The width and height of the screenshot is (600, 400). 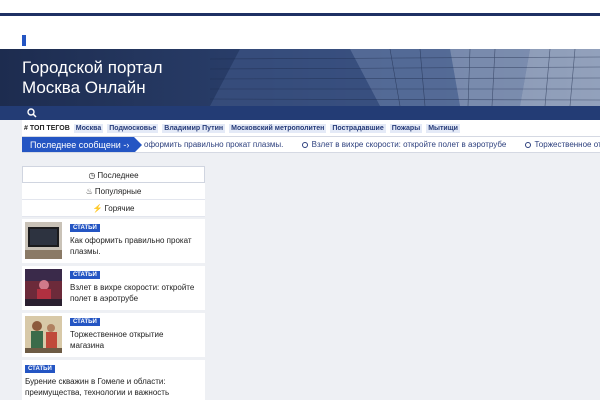 I want to click on clock-icon: ◷, so click(x=92, y=175).